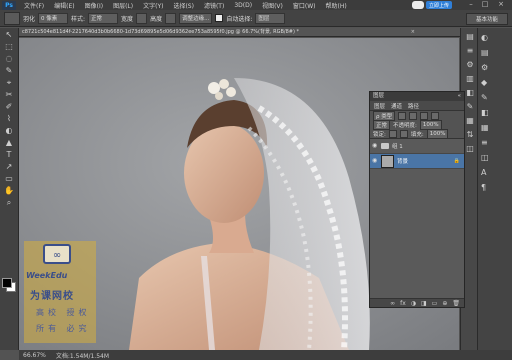  What do you see at coordinates (439, 5) in the screenshot?
I see `upload-button: 立即上传` at bounding box center [439, 5].